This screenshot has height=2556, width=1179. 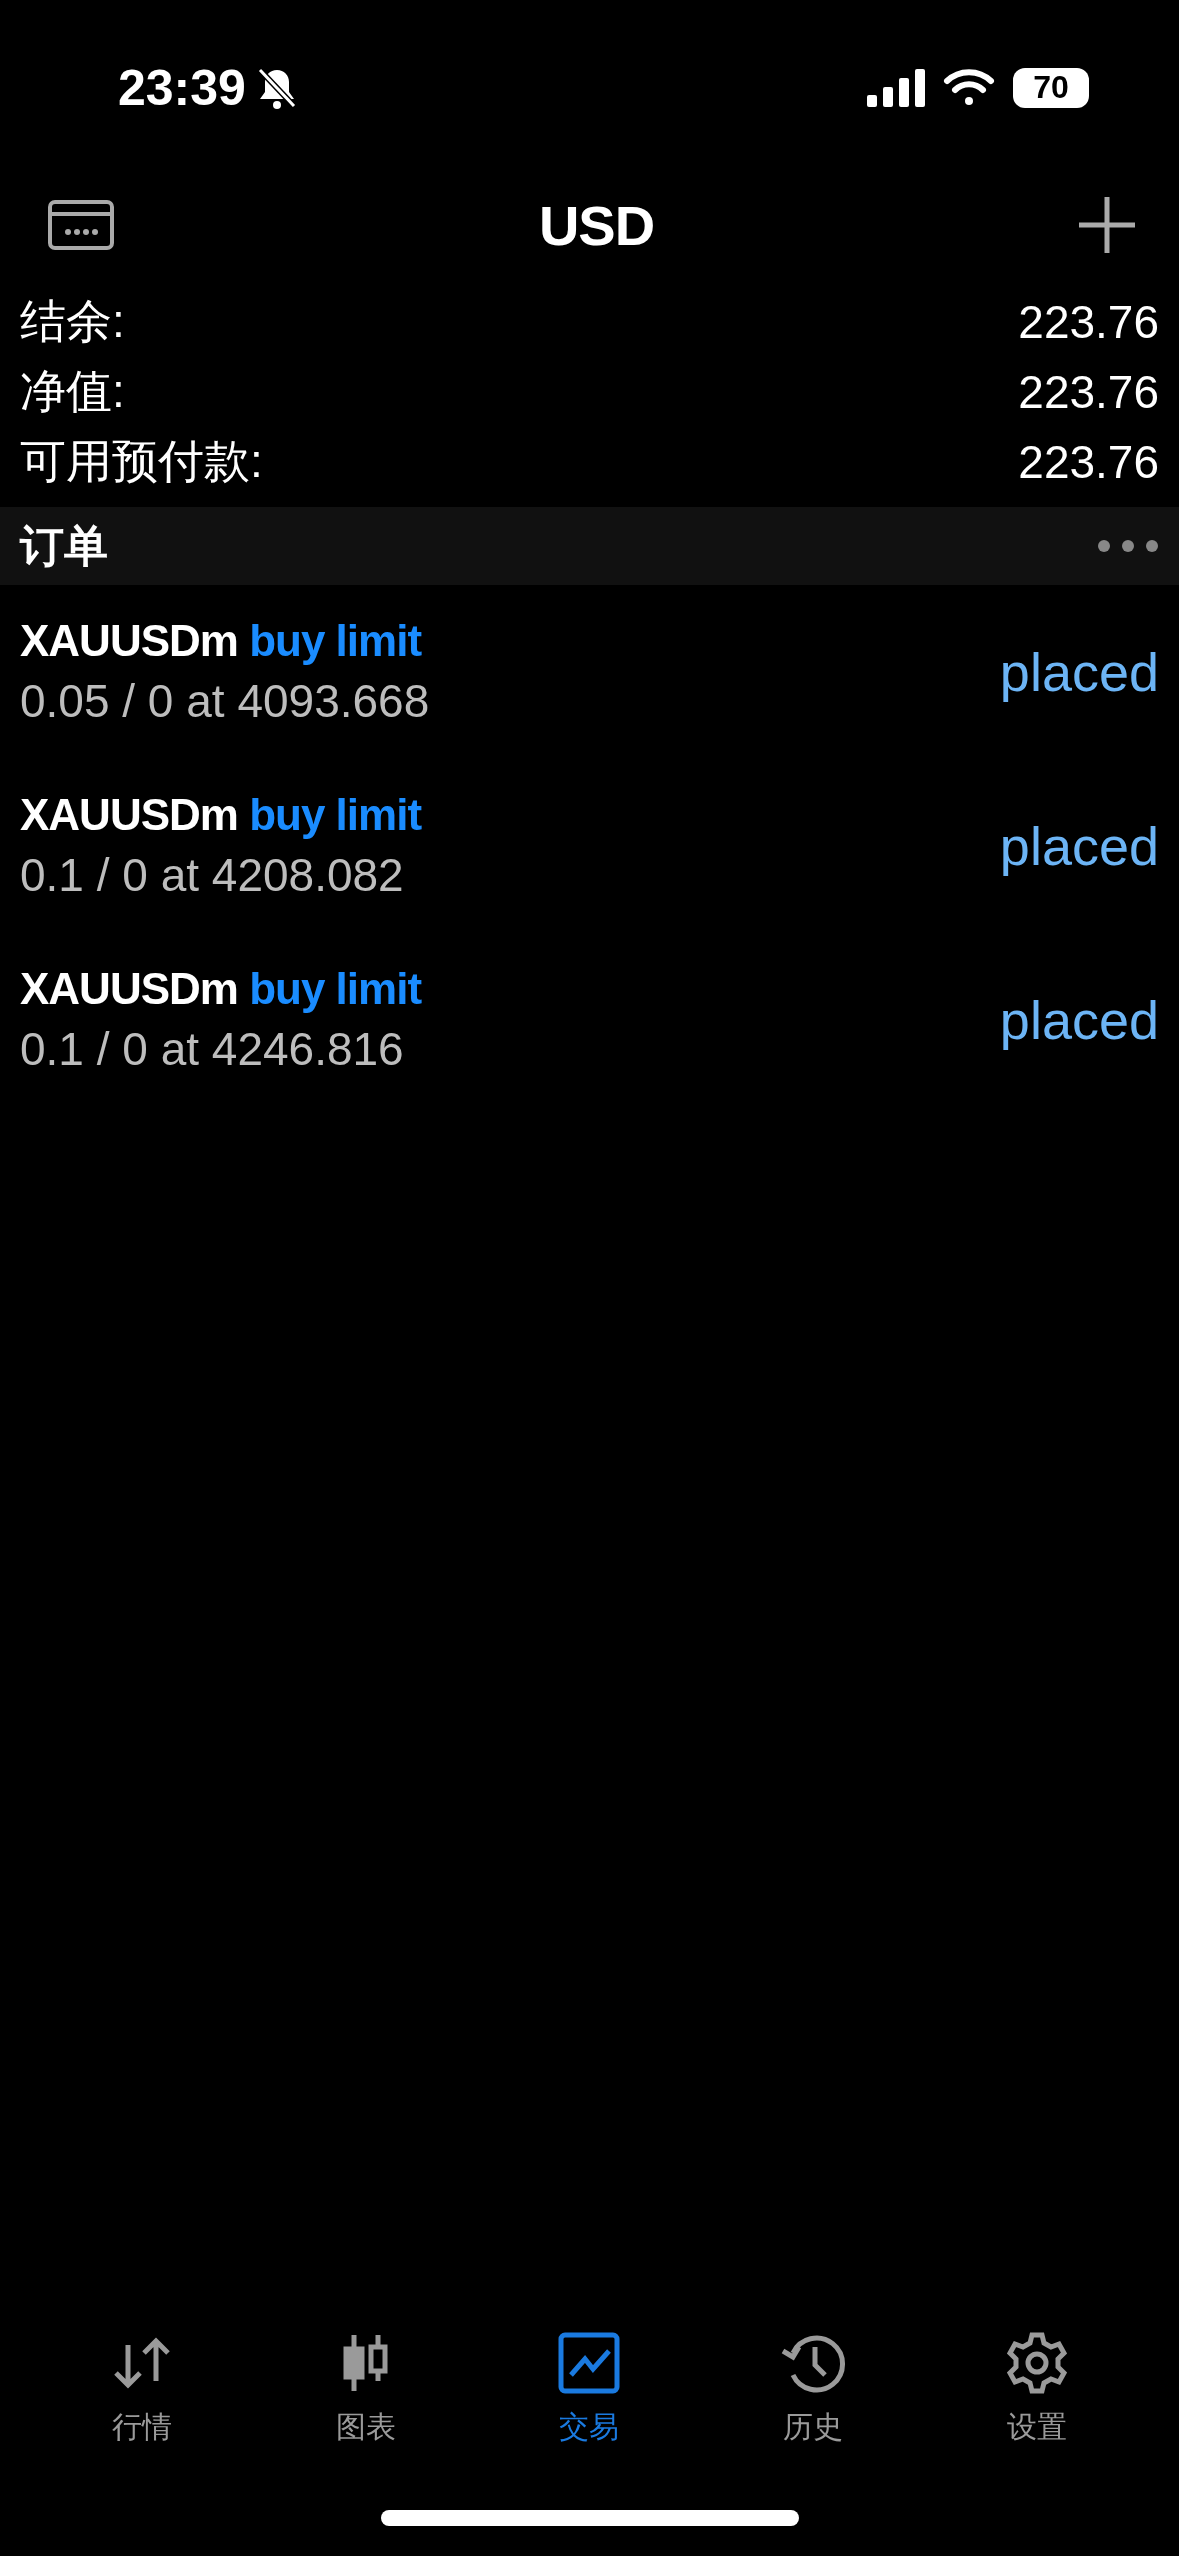 What do you see at coordinates (72, 391) in the screenshot?
I see `account-label: 净值:` at bounding box center [72, 391].